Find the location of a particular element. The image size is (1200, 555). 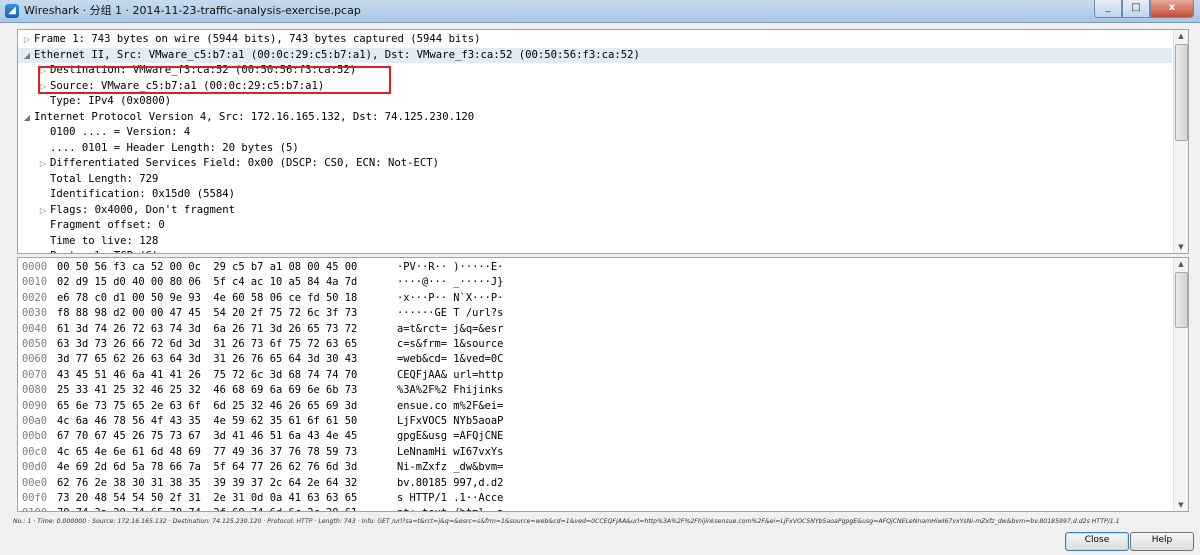

tree-row: Protocol: TCP (6) is located at coordinates (595, 251).